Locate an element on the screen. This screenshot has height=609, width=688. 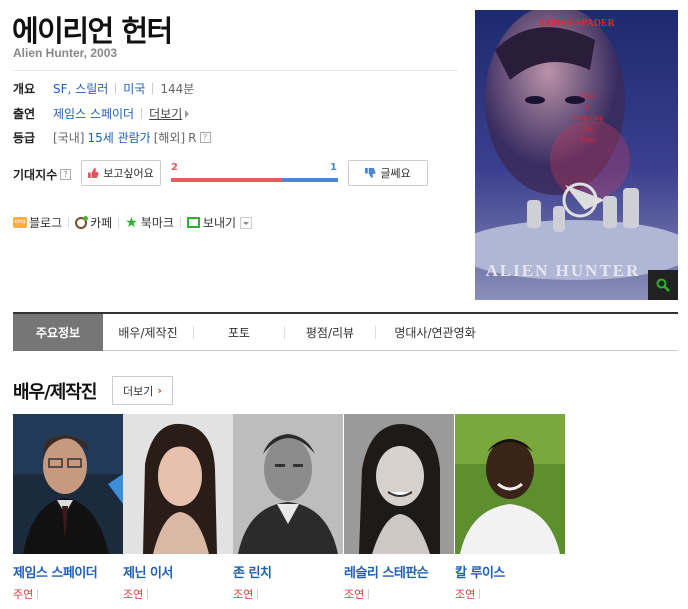
cast-card: 제임스 스페이더 주연 is located at coordinates (68, 508).